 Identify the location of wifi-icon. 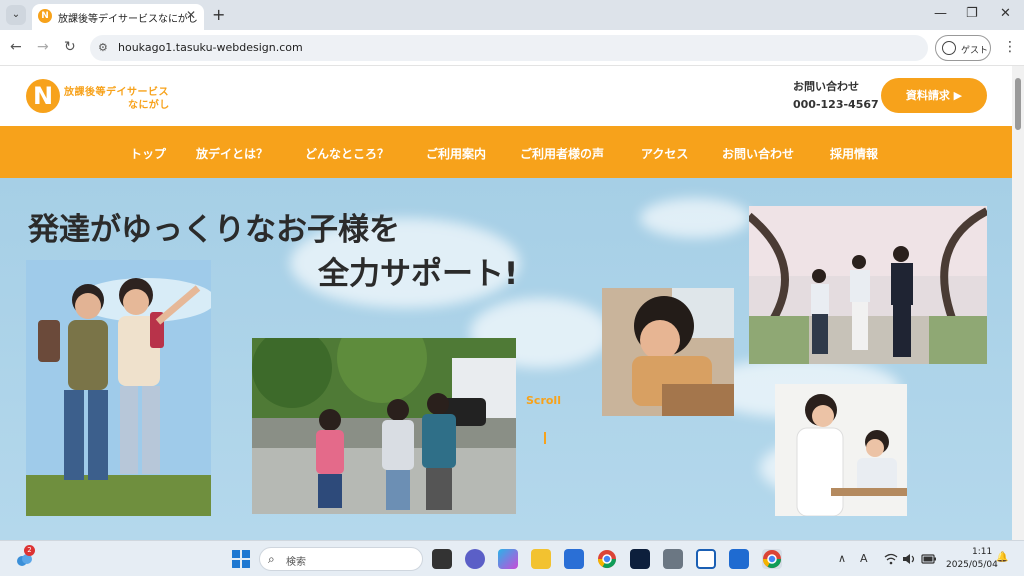
(891, 559).